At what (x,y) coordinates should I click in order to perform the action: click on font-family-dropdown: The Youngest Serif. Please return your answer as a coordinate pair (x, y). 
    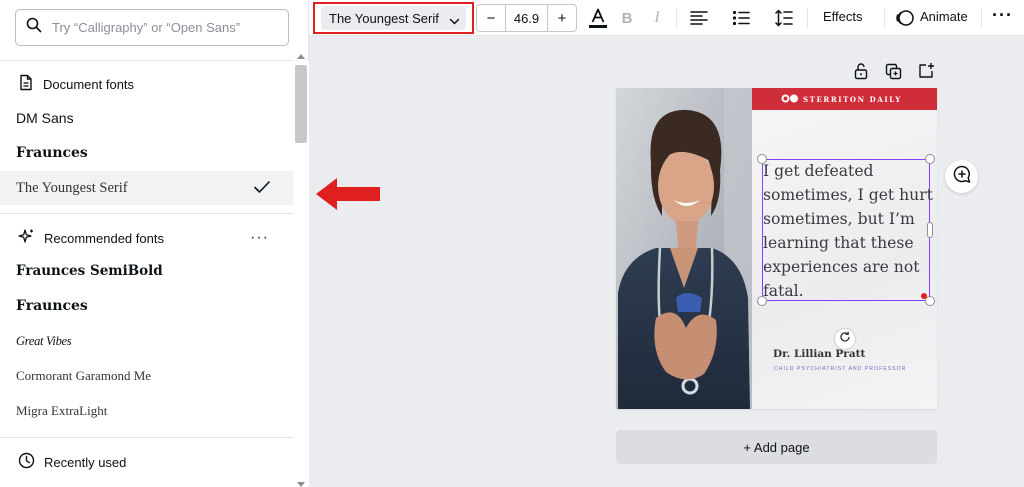
    Looking at the image, I should click on (393, 18).